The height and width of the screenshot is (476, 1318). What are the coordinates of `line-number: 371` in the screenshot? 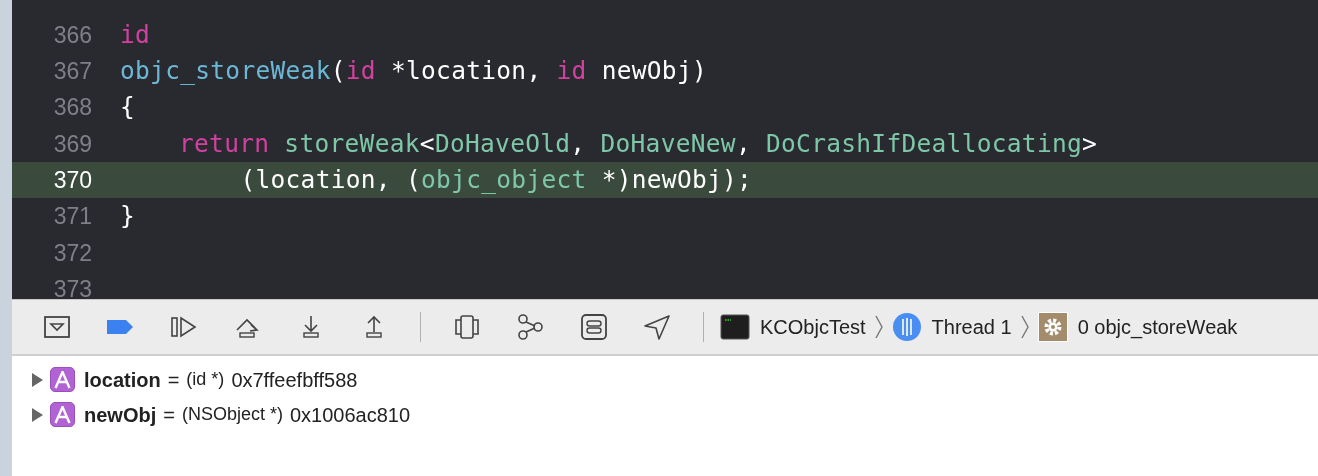 It's located at (72, 217).